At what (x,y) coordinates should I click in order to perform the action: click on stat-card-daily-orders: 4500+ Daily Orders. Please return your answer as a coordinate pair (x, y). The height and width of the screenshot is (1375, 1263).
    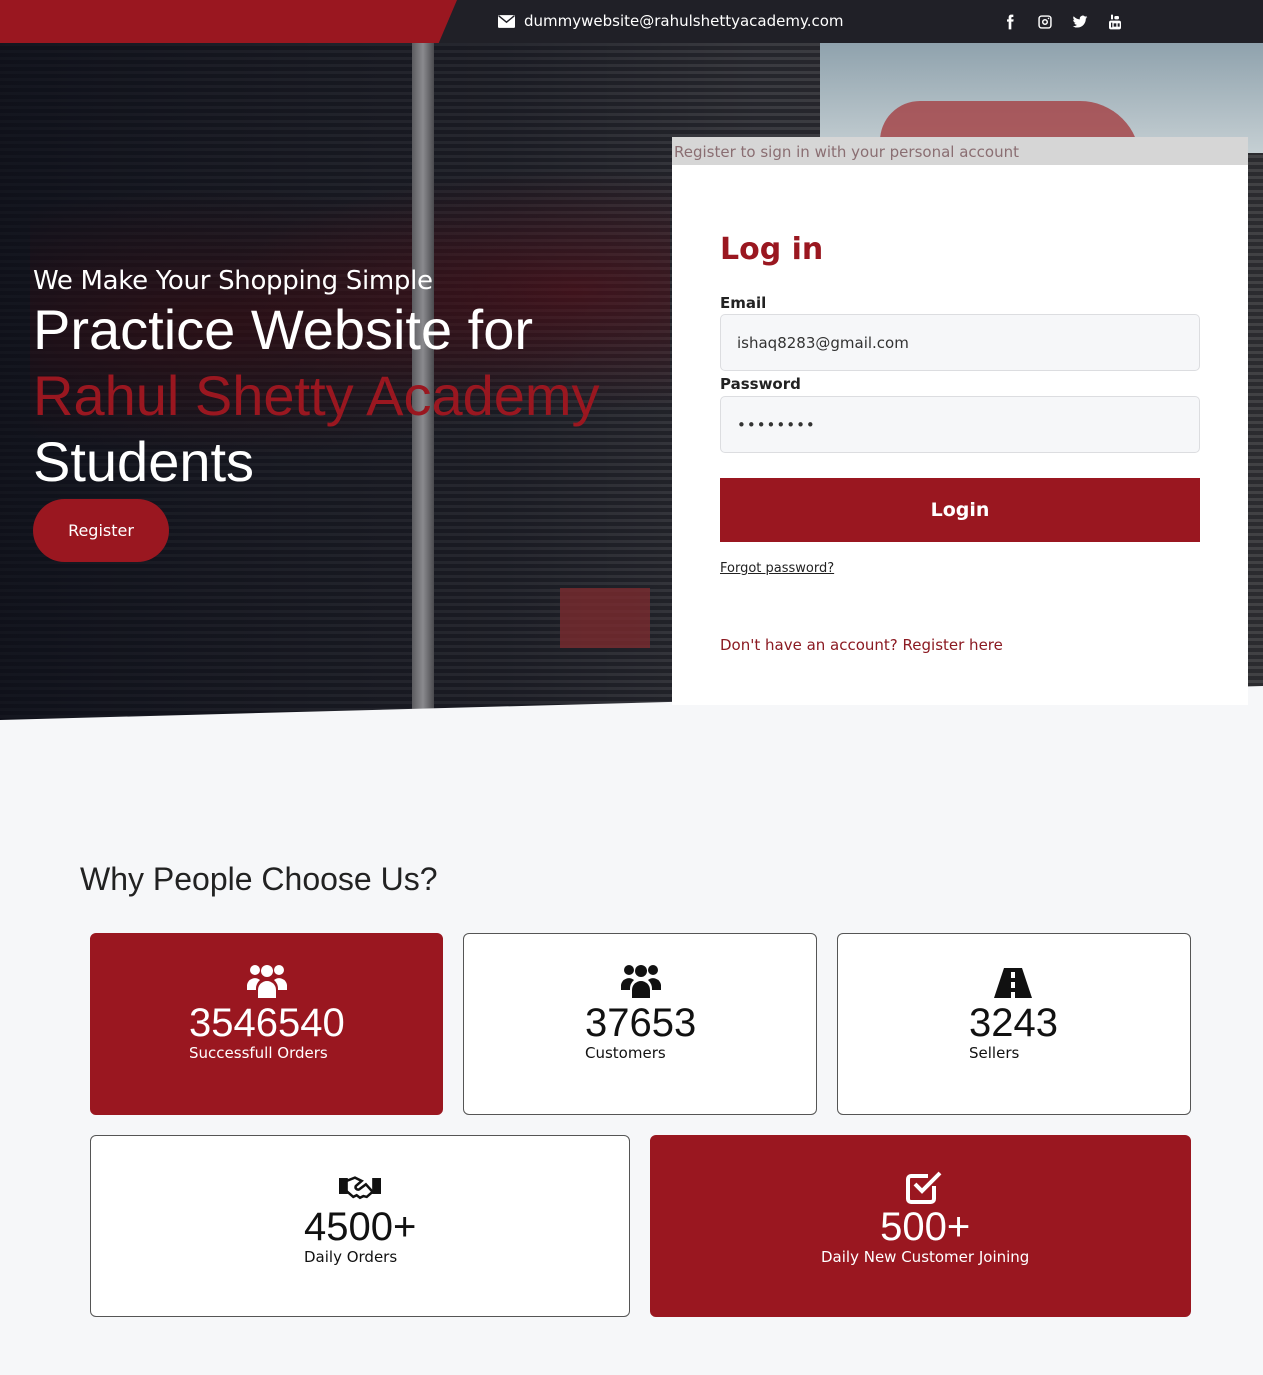
    Looking at the image, I should click on (360, 1226).